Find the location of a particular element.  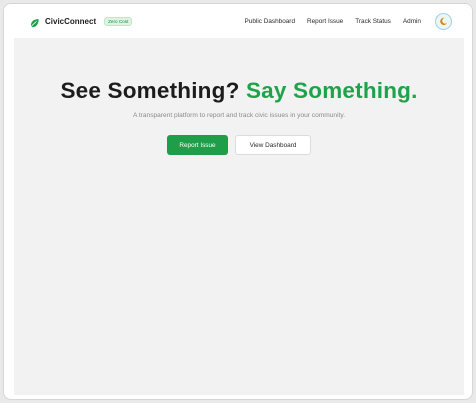

theme-toggle-button is located at coordinates (443, 21).